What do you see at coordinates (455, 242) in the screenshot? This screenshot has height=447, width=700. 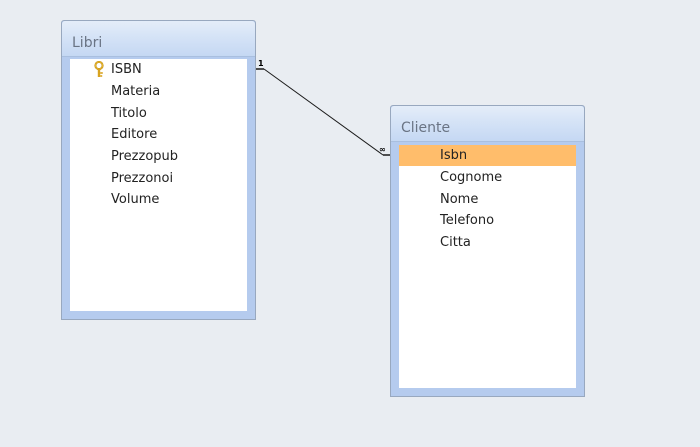 I see `field-name: Citta` at bounding box center [455, 242].